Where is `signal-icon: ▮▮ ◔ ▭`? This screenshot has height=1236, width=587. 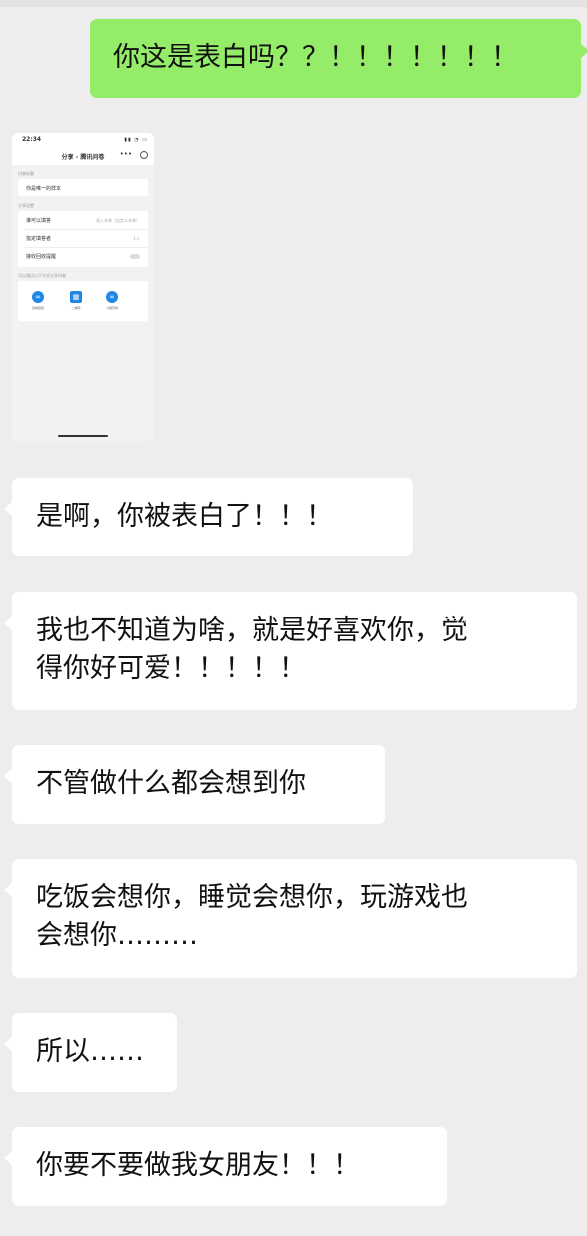 signal-icon: ▮▮ ◔ ▭ is located at coordinates (136, 140).